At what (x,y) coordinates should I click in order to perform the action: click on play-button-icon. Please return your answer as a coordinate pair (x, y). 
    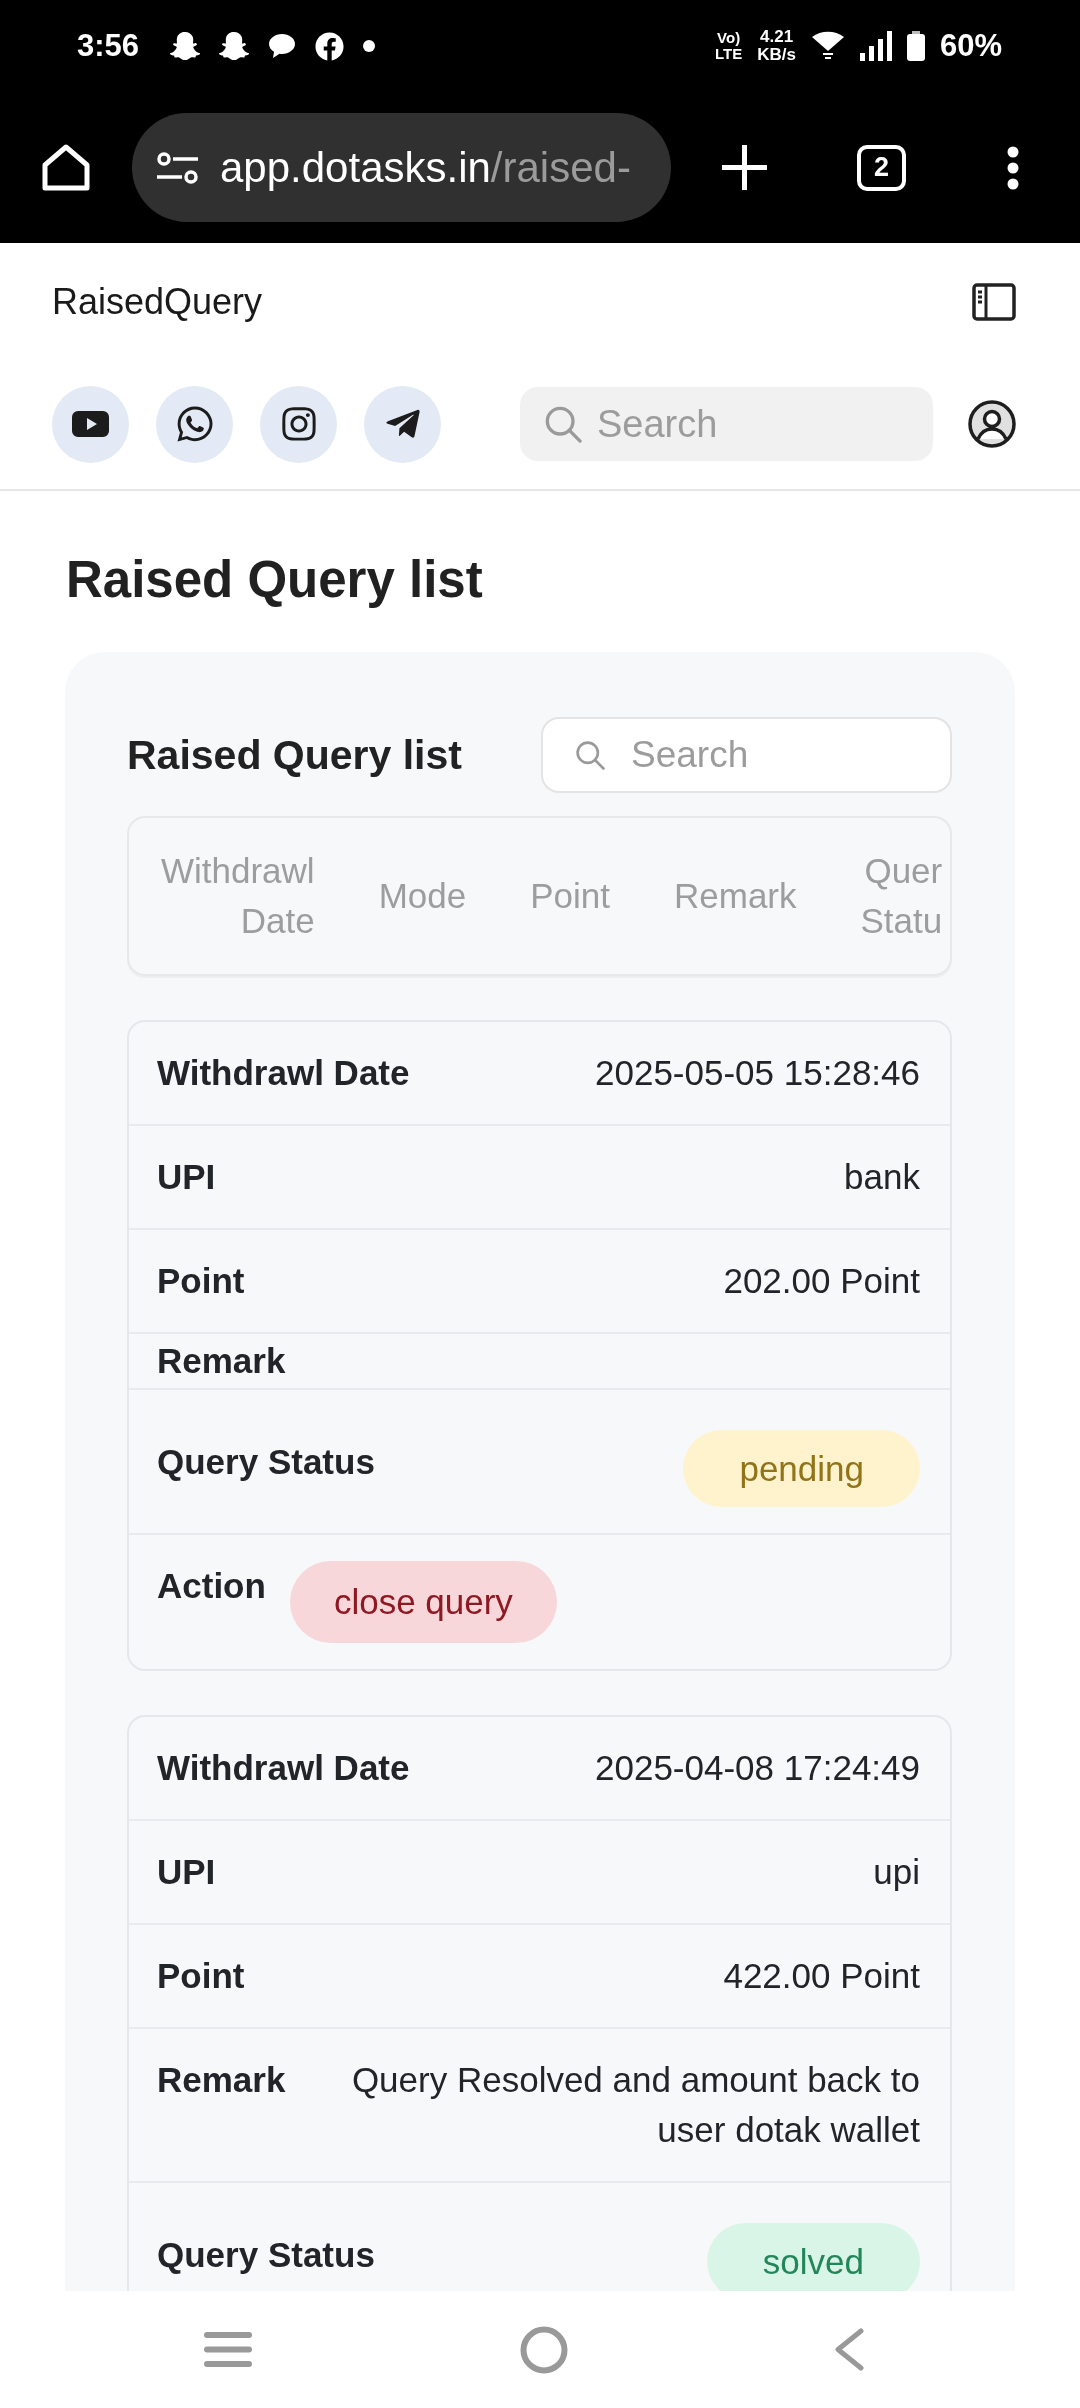
    Looking at the image, I should click on (90, 424).